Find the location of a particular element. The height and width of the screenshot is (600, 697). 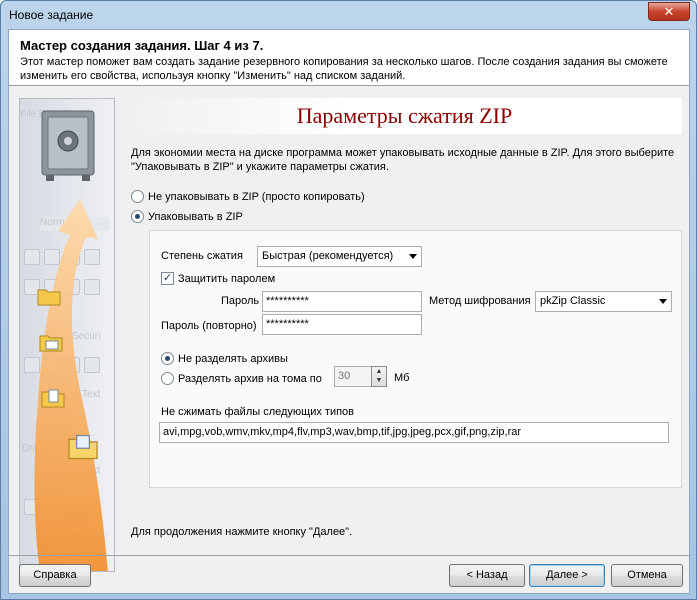

next-button: Далее > is located at coordinates (567, 575).